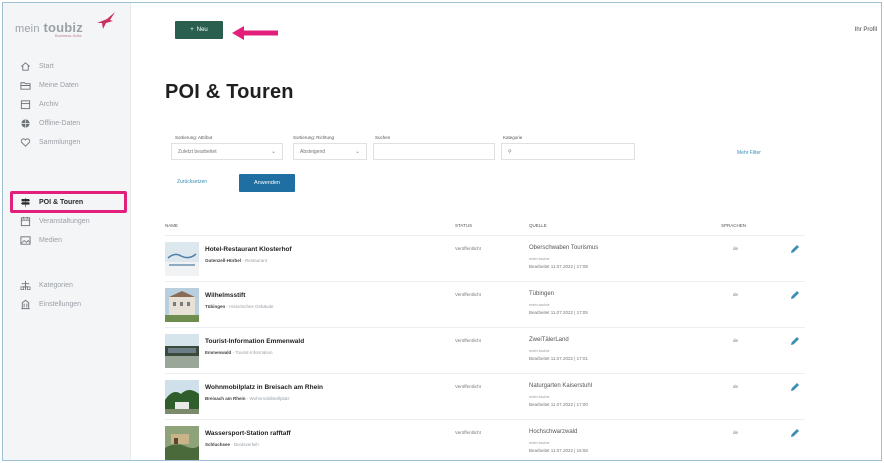 The height and width of the screenshot is (463, 884). What do you see at coordinates (480, 228) in the screenshot?
I see `table-header: NAME STATUS QUELLE SPRACHEN` at bounding box center [480, 228].